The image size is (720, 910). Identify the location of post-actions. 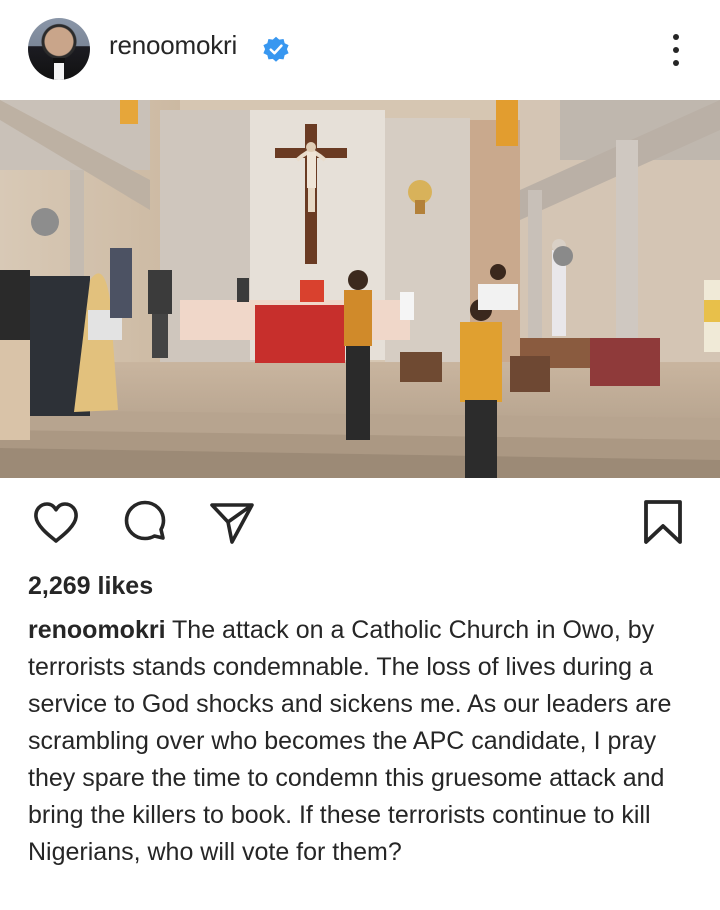
(360, 525).